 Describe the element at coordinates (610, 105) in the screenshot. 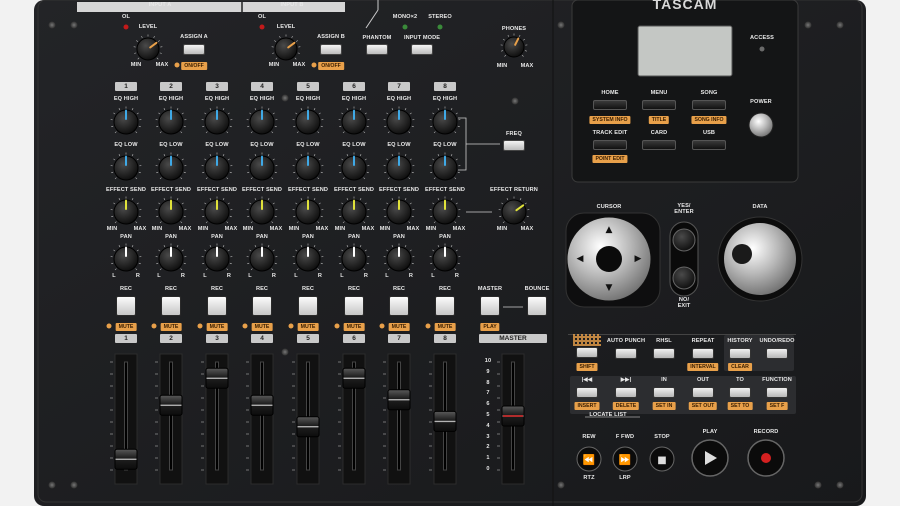

I see `home-button` at that location.